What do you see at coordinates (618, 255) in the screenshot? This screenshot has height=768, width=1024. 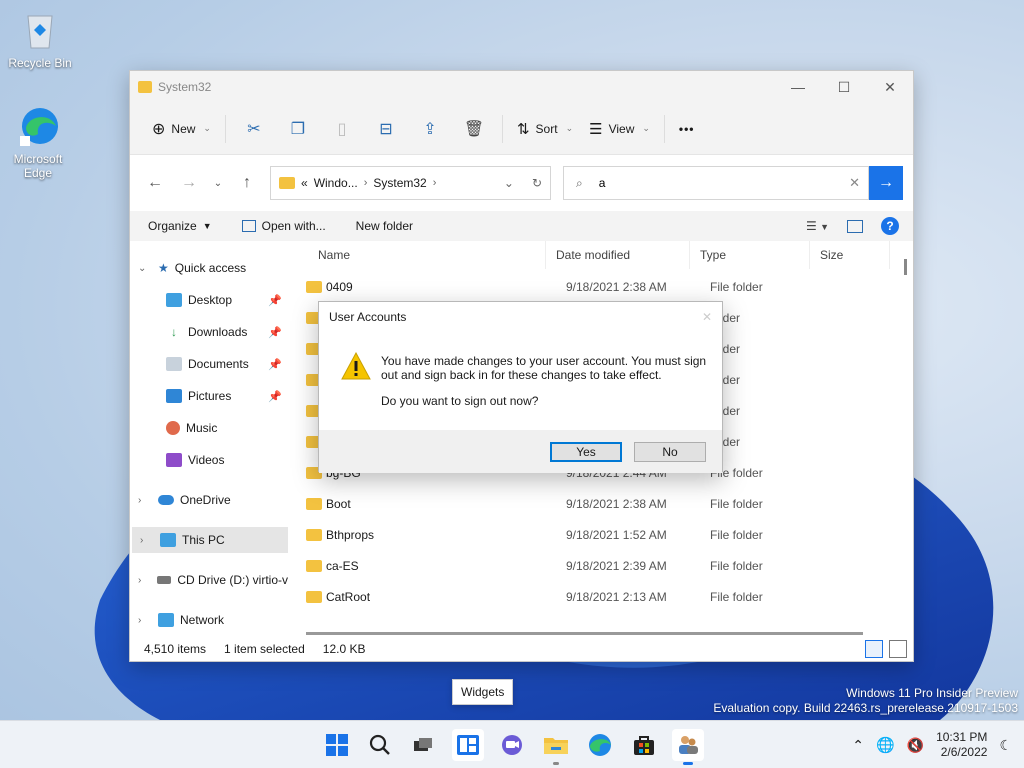 I see `column-date-modified: Date modified` at bounding box center [618, 255].